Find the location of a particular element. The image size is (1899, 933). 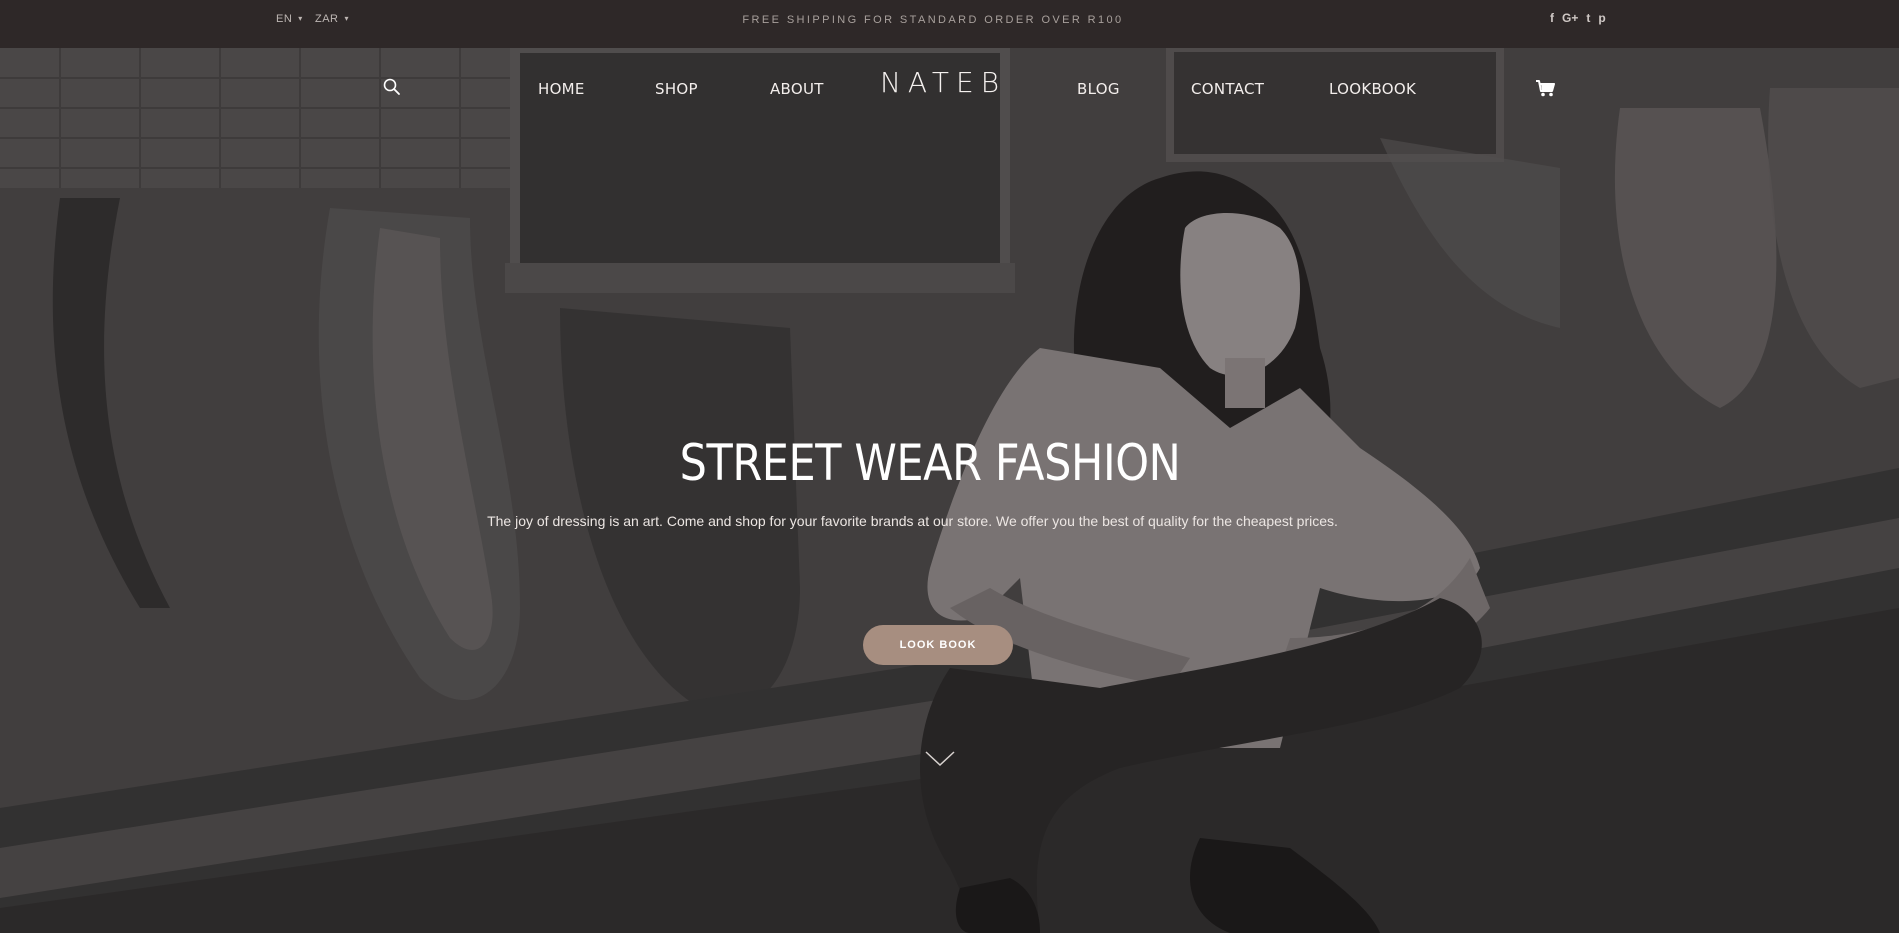

chevron-down-icon is located at coordinates (940, 759).